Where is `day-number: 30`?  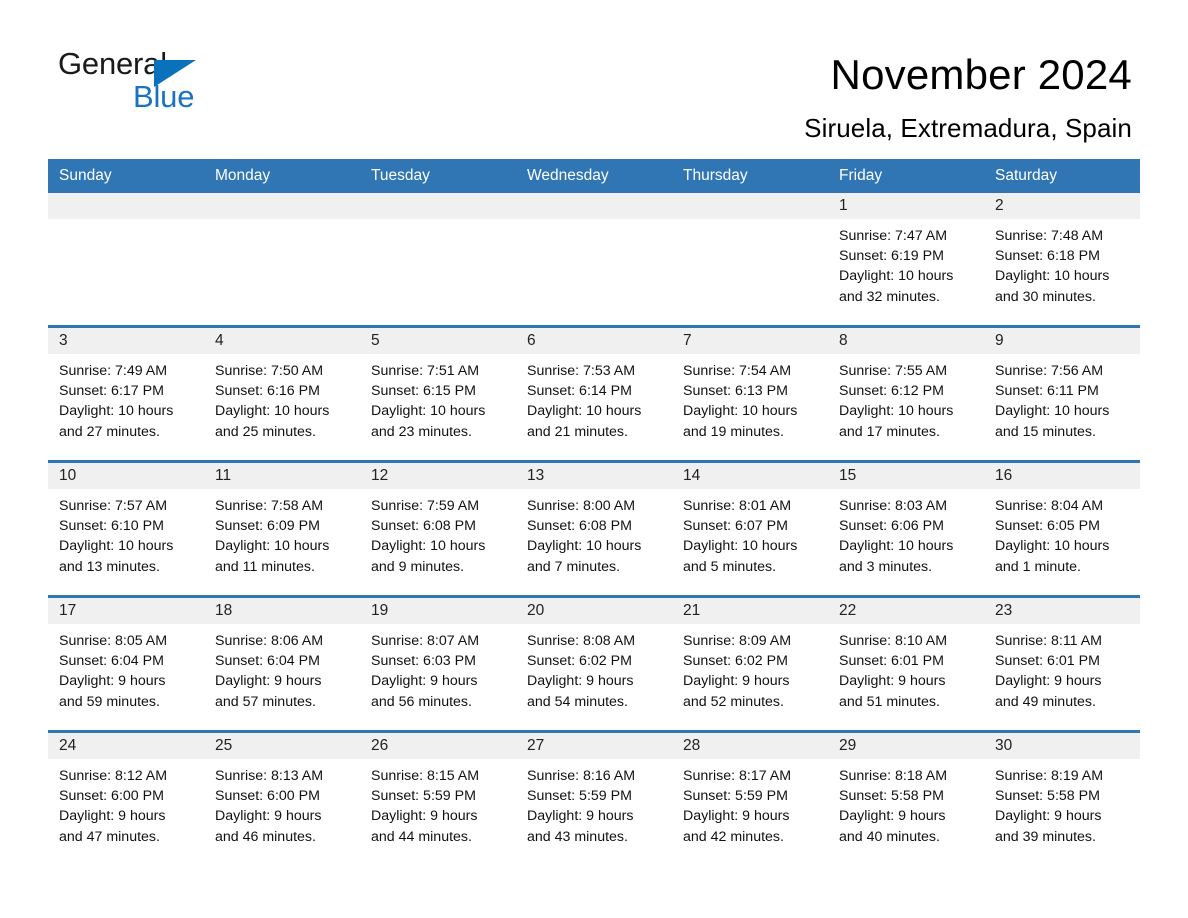 day-number: 30 is located at coordinates (1004, 745).